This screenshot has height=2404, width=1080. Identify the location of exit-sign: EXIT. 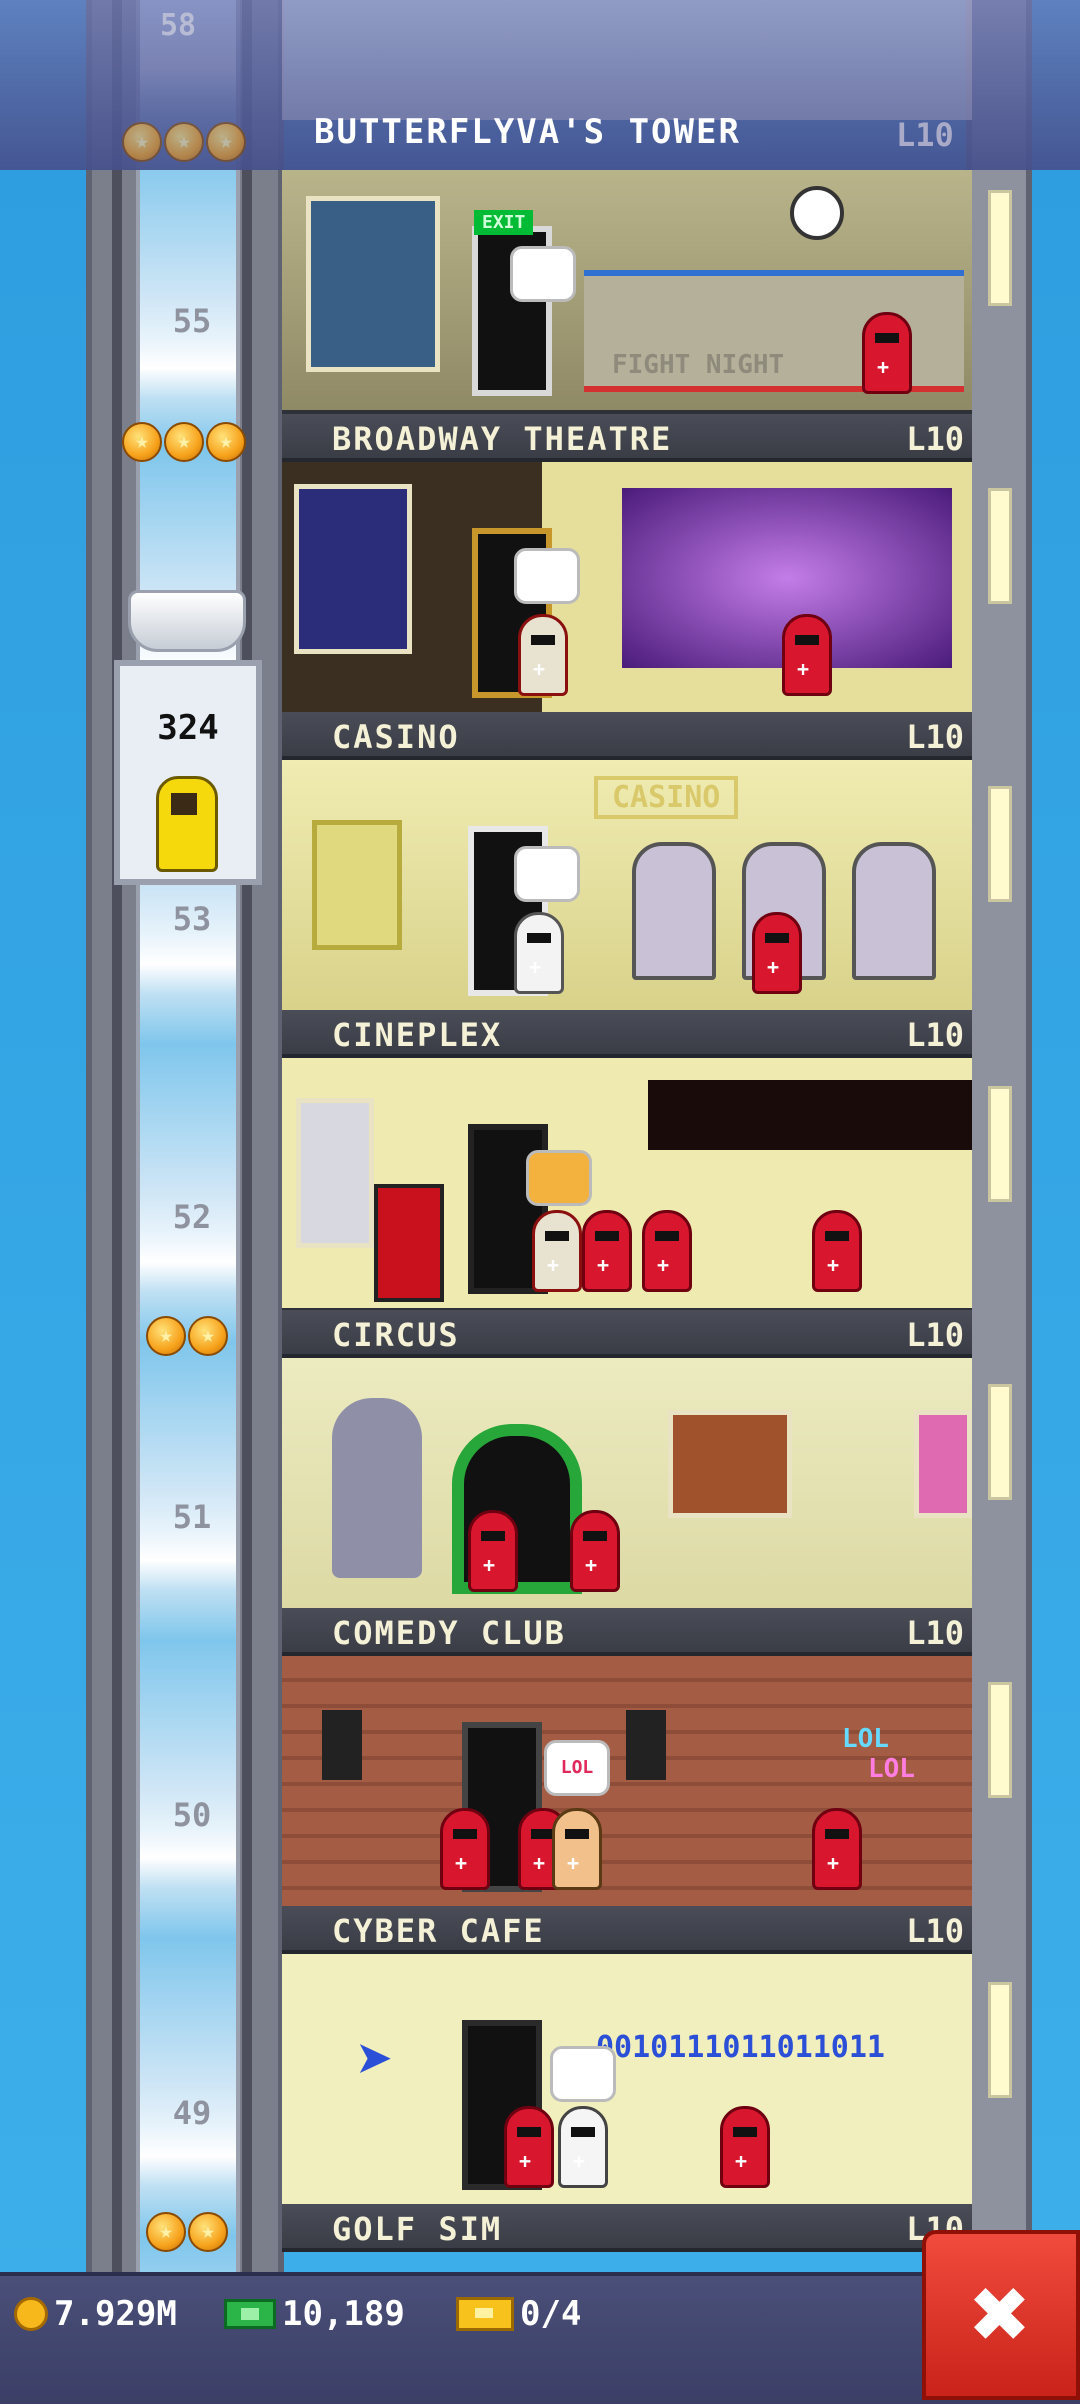
(504, 222).